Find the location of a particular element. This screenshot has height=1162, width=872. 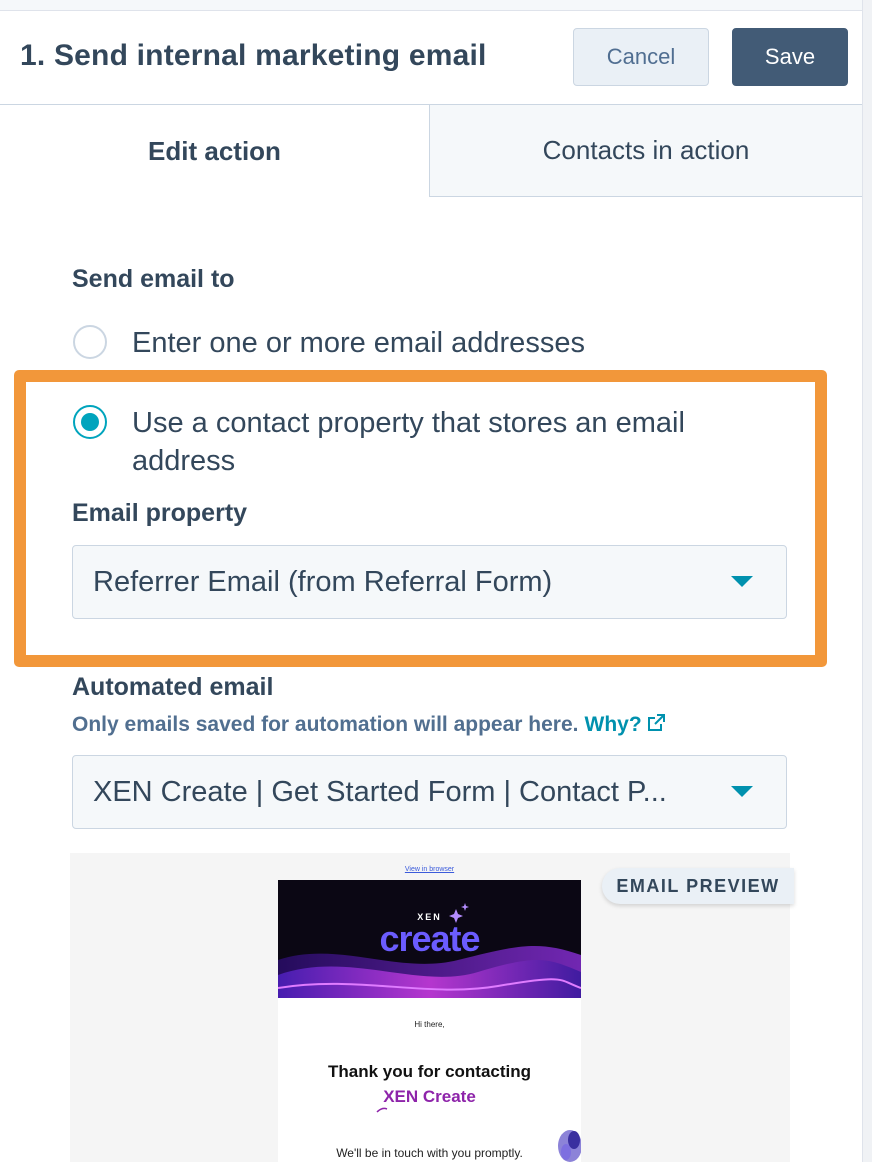

flower-image-icon is located at coordinates (569, 1146).